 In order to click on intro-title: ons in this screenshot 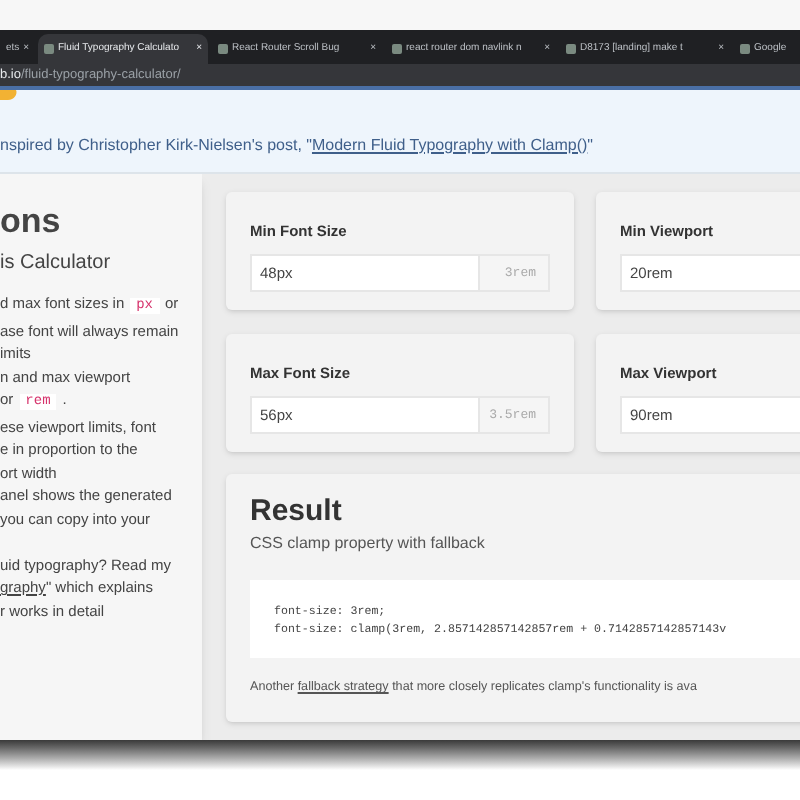, I will do `click(31, 221)`.